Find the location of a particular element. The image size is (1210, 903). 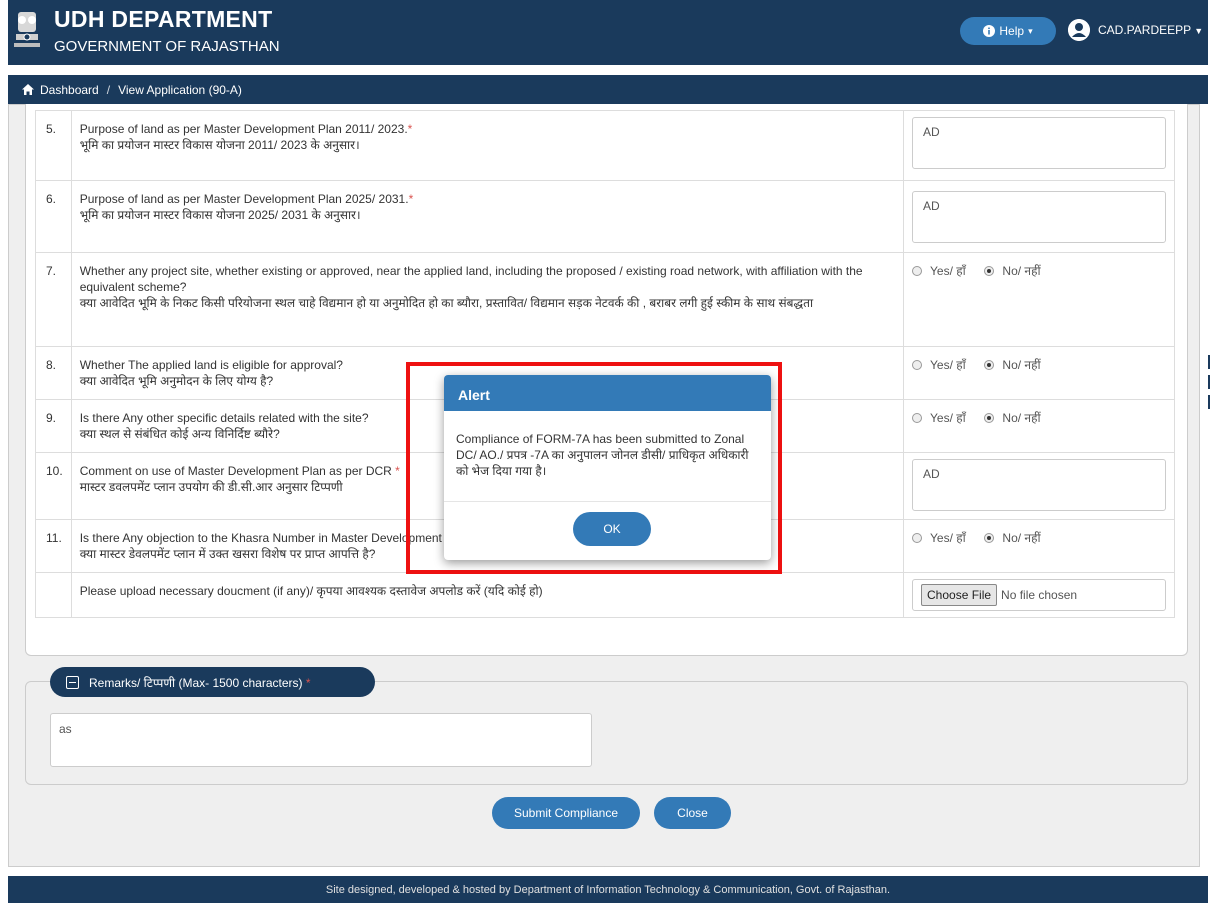

choose-file-button: Choose File is located at coordinates (959, 595).